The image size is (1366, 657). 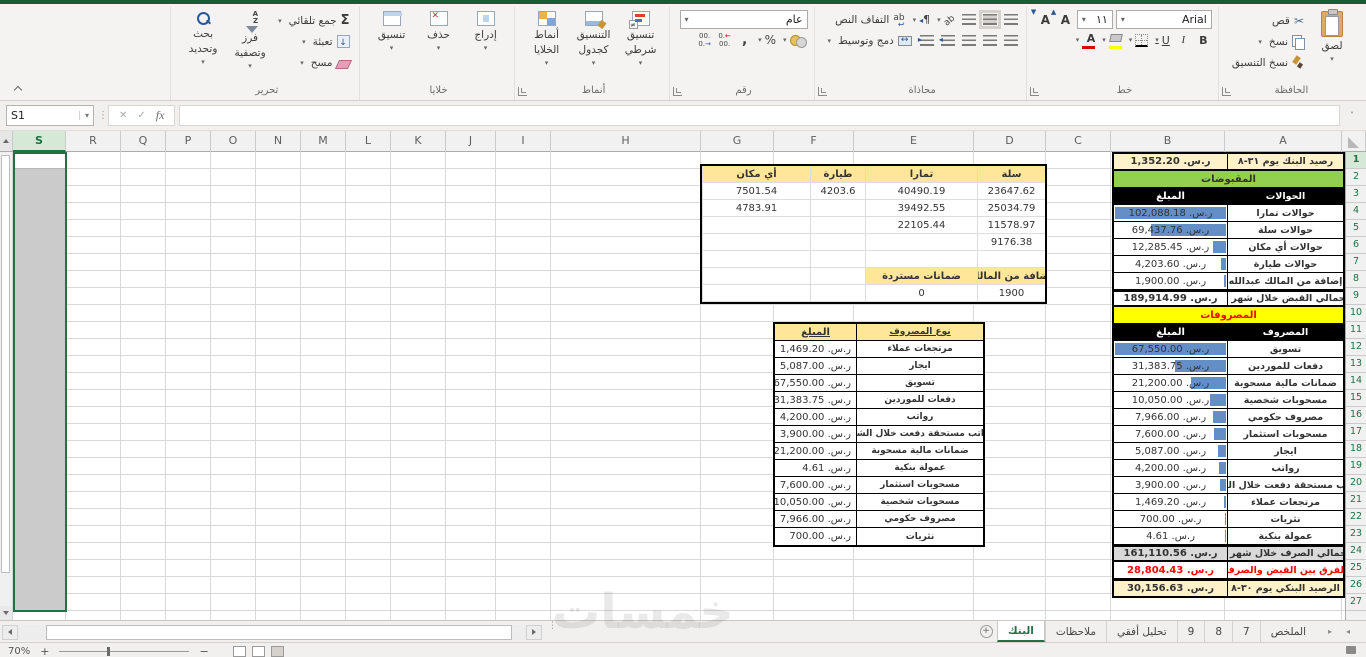 I want to click on table-row: المصروف المبلغ, so click(x=1228, y=332).